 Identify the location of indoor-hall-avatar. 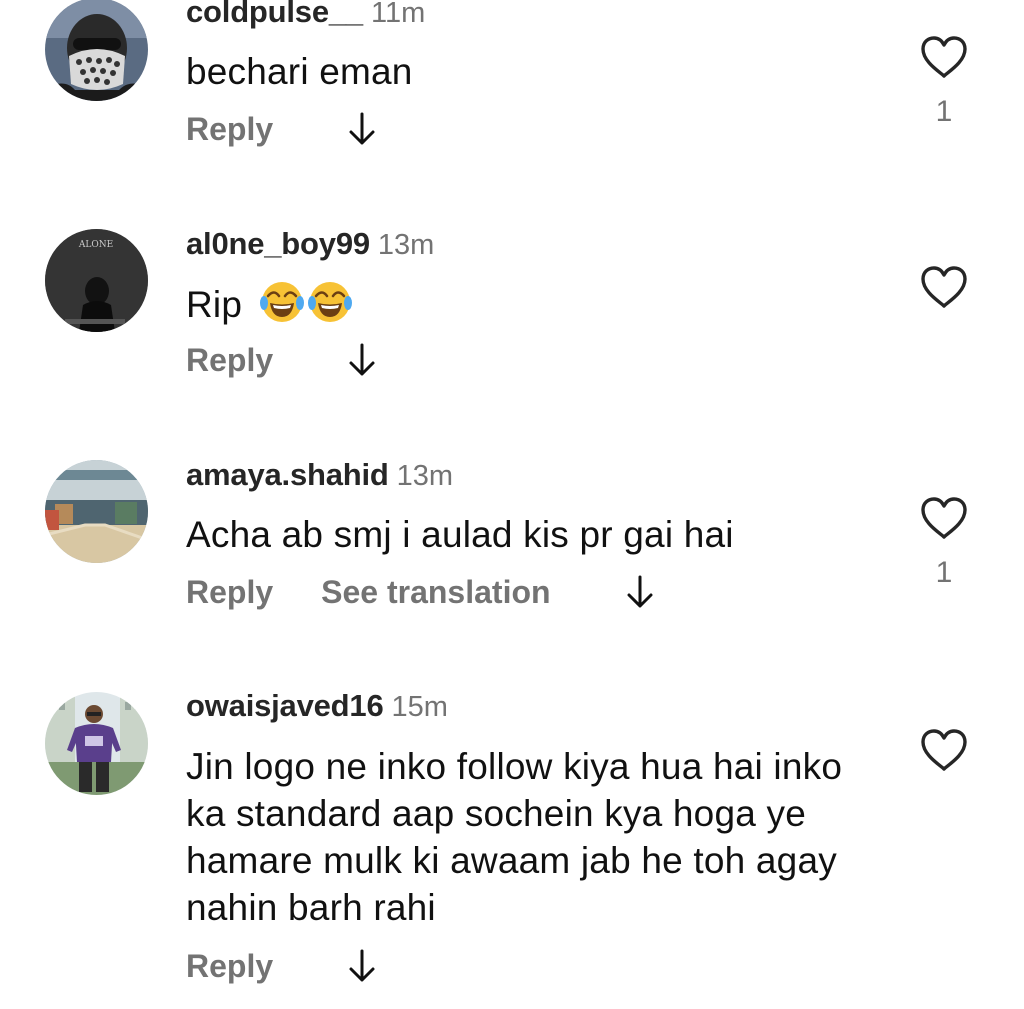
(96, 511).